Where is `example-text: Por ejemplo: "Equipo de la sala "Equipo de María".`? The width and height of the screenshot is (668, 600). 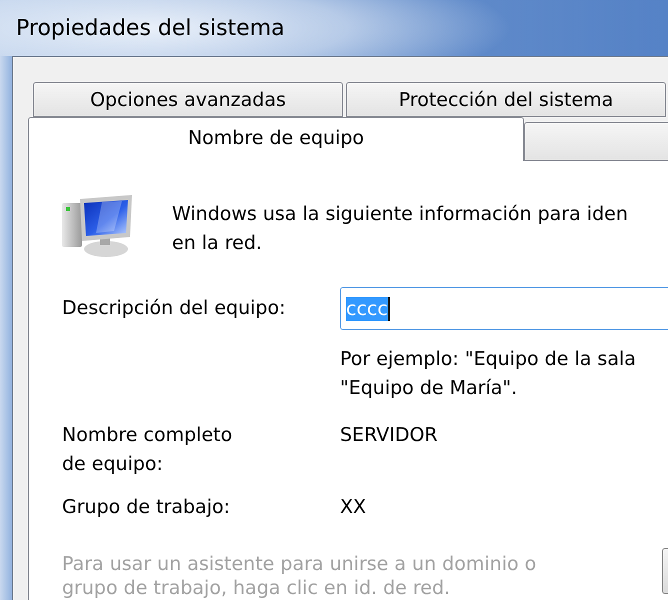
example-text: Por ejemplo: "Equipo de la sala "Equipo de María". is located at coordinates (488, 374).